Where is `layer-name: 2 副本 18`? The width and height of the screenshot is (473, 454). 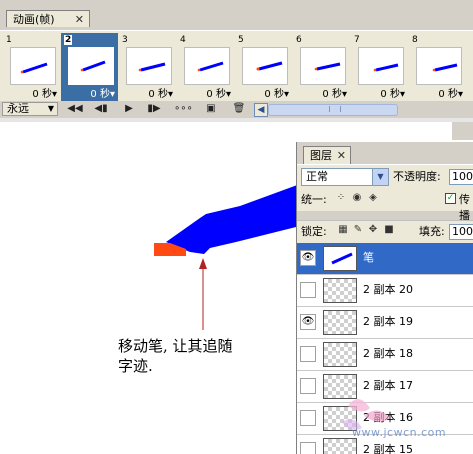
layer-name: 2 副本 18 is located at coordinates (388, 353).